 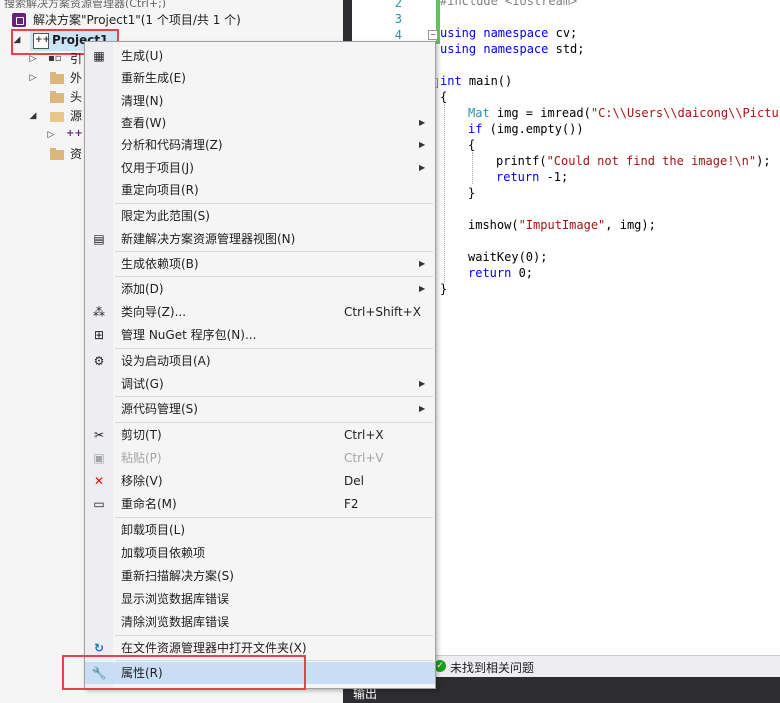 I want to click on indent-guide, so click(x=444, y=193).